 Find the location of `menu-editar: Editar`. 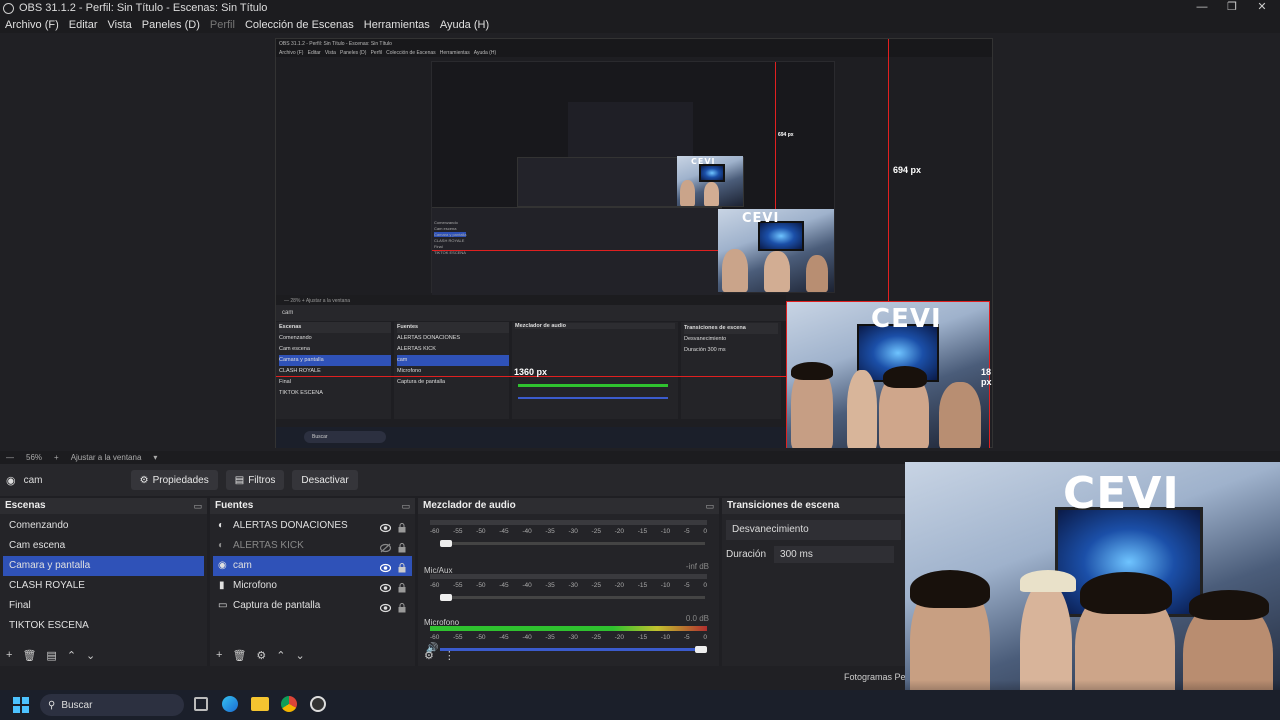

menu-editar: Editar is located at coordinates (83, 25).